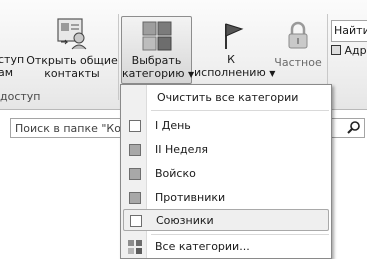 This screenshot has height=259, width=367. What do you see at coordinates (118, 57) in the screenshot?
I see `group-separator` at bounding box center [118, 57].